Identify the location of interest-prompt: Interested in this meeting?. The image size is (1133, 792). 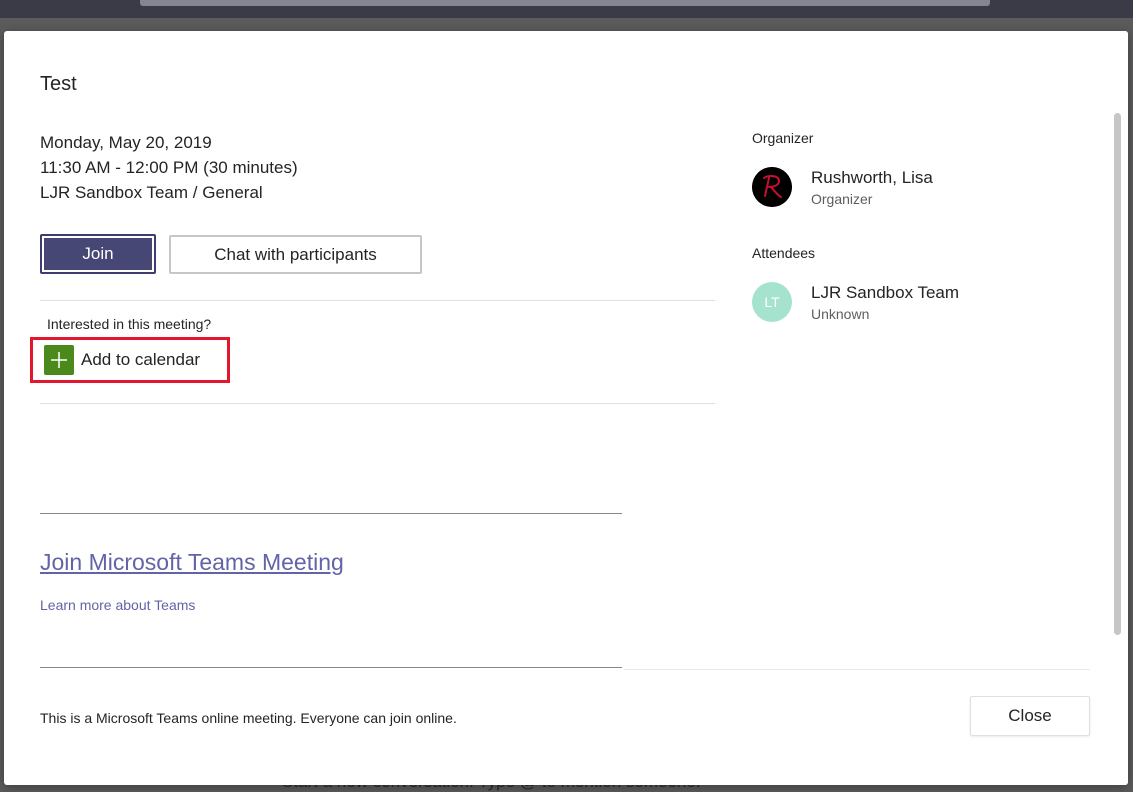
(129, 324).